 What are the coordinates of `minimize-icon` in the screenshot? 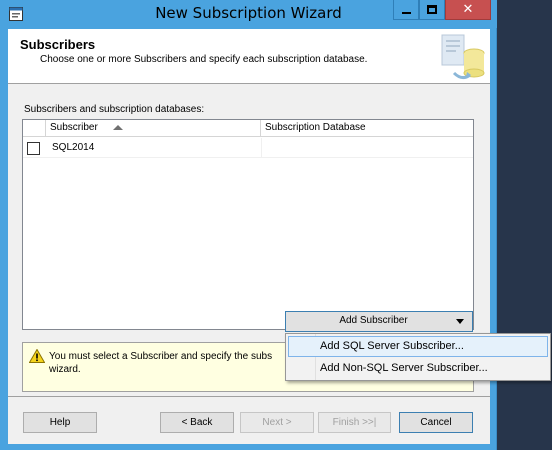 It's located at (406, 12).